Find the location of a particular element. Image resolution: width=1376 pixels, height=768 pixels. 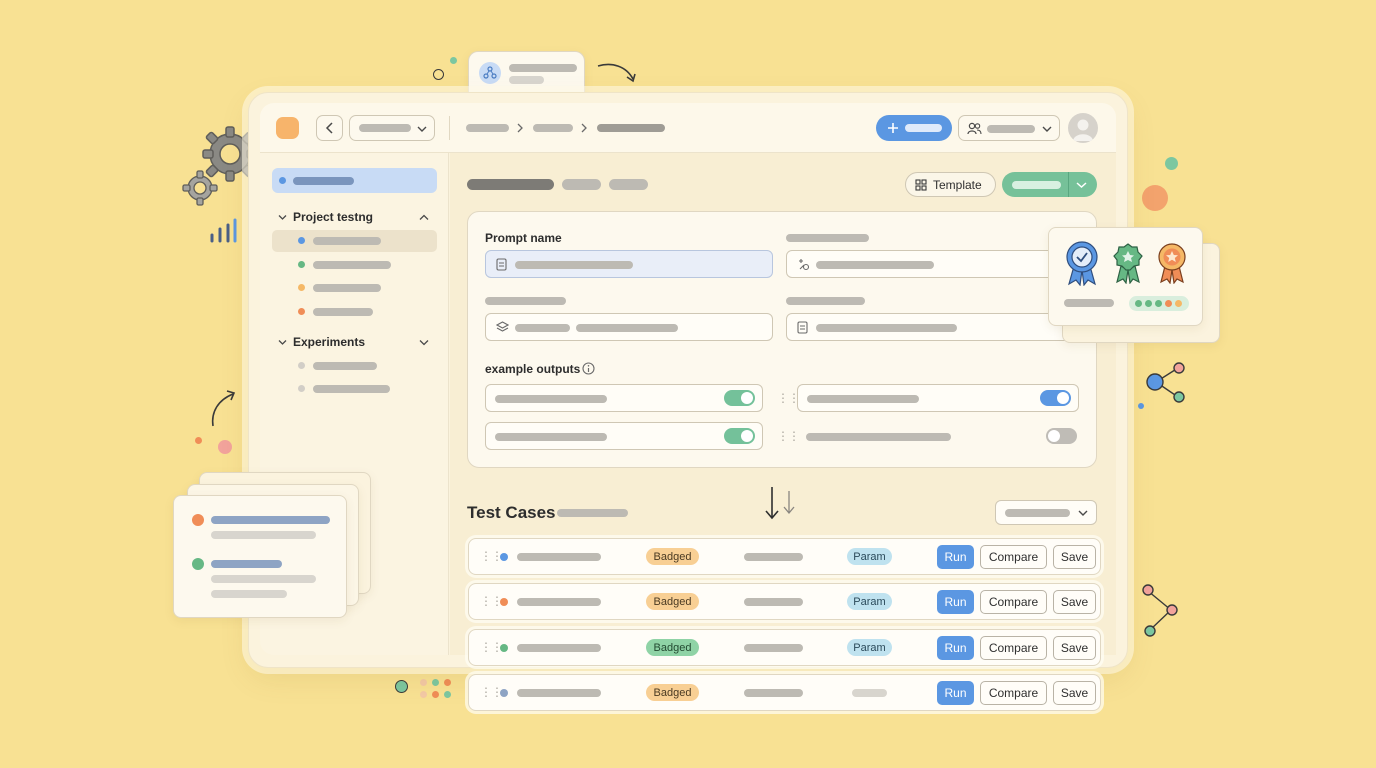

sidebar-item-active is located at coordinates (354, 180).